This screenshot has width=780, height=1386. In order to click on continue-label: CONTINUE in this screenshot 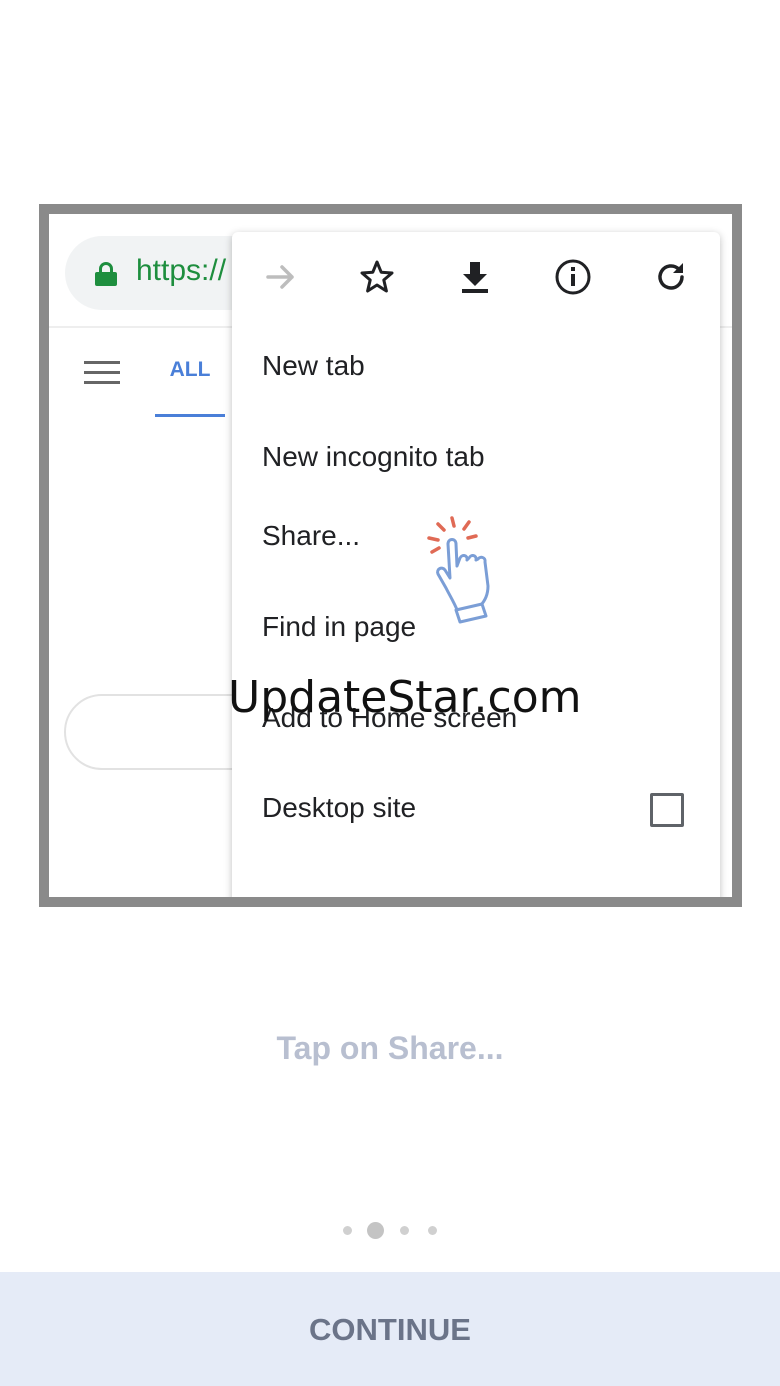, I will do `click(390, 1329)`.